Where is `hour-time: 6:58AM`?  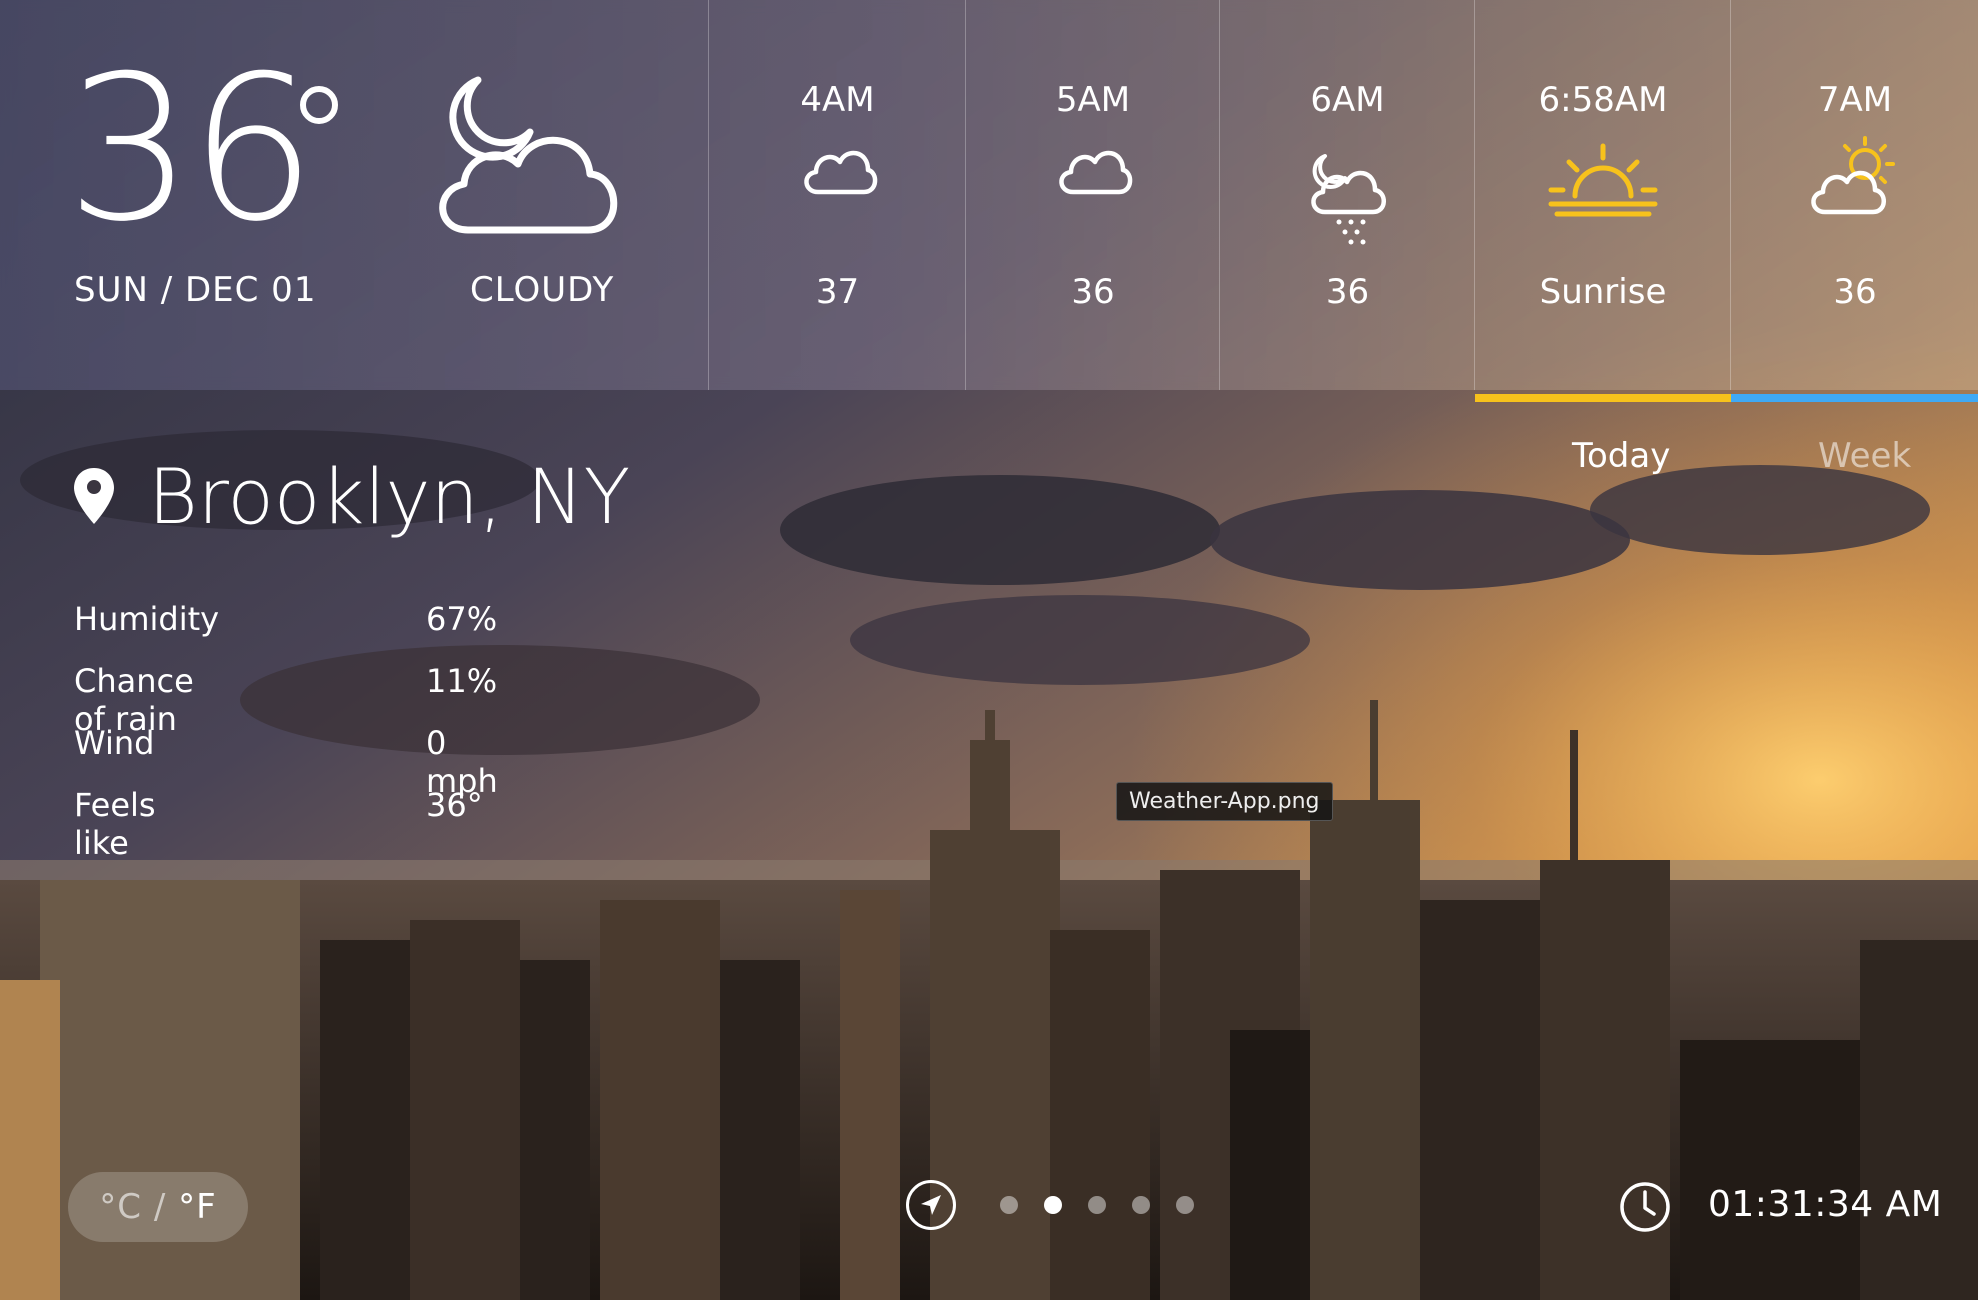
hour-time: 6:58AM is located at coordinates (1603, 100).